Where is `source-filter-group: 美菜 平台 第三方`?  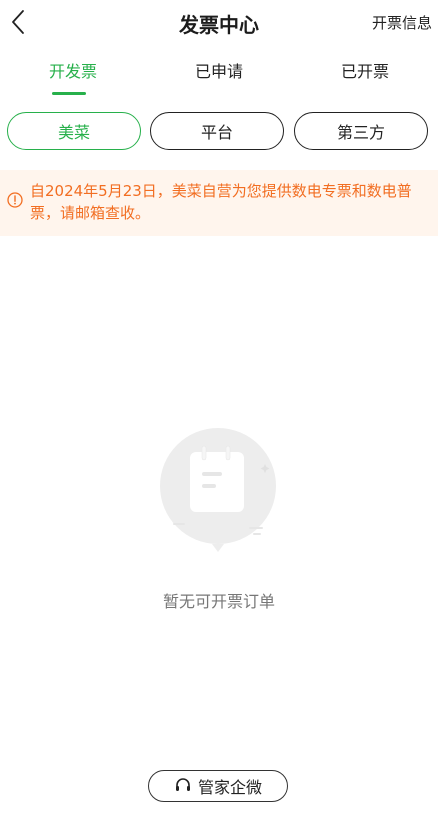
source-filter-group: 美菜 平台 第三方 is located at coordinates (219, 133).